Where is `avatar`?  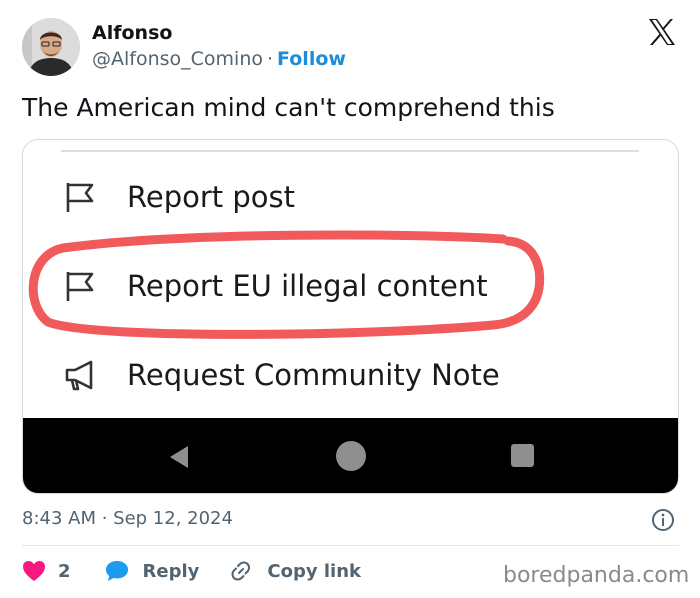
avatar is located at coordinates (51, 47).